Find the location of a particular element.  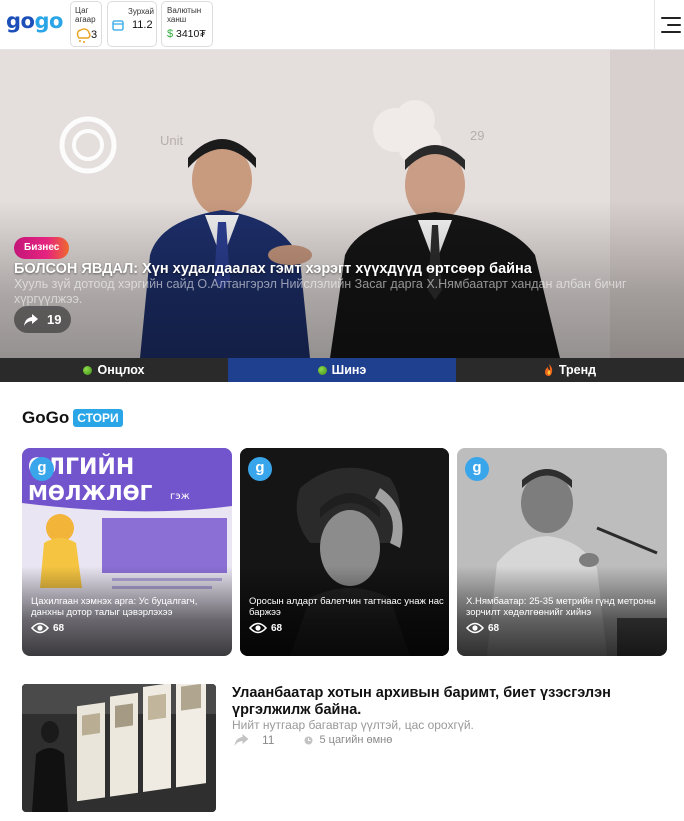

backdrop-number: 29 is located at coordinates (477, 135).